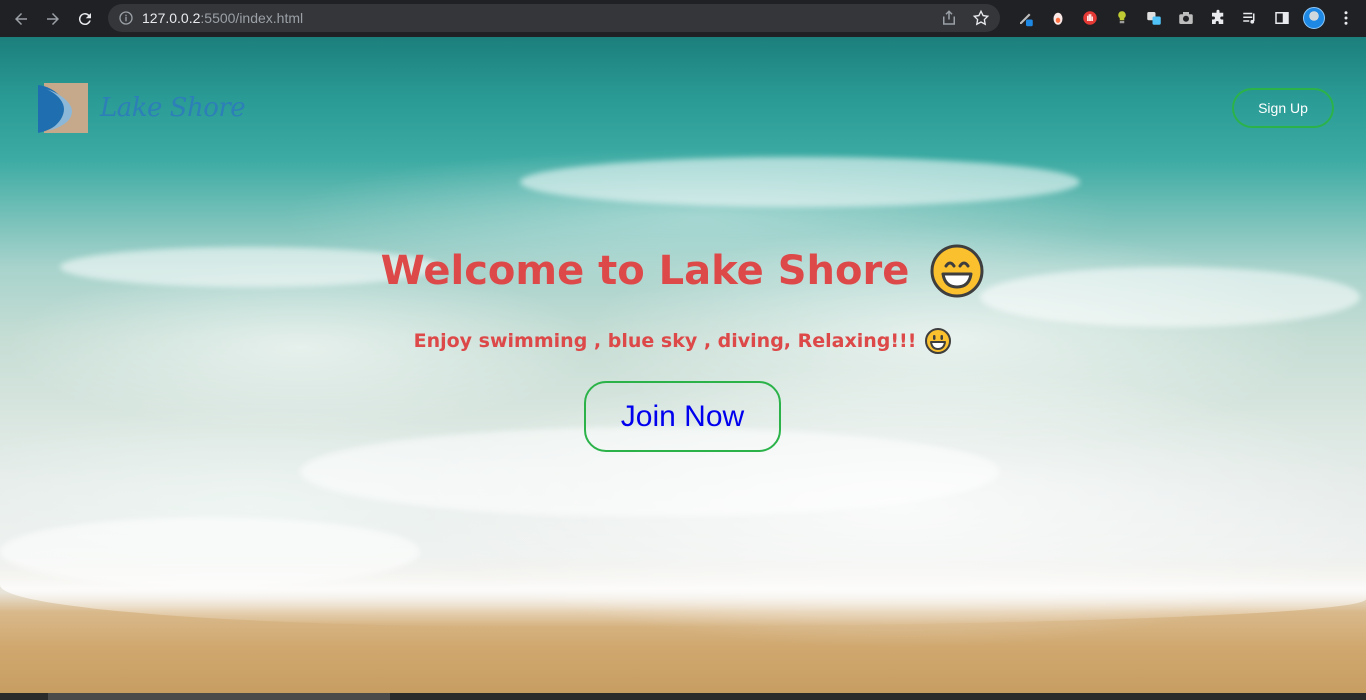 Image resolution: width=1366 pixels, height=700 pixels. I want to click on idea-extension-icon, so click(1122, 17).